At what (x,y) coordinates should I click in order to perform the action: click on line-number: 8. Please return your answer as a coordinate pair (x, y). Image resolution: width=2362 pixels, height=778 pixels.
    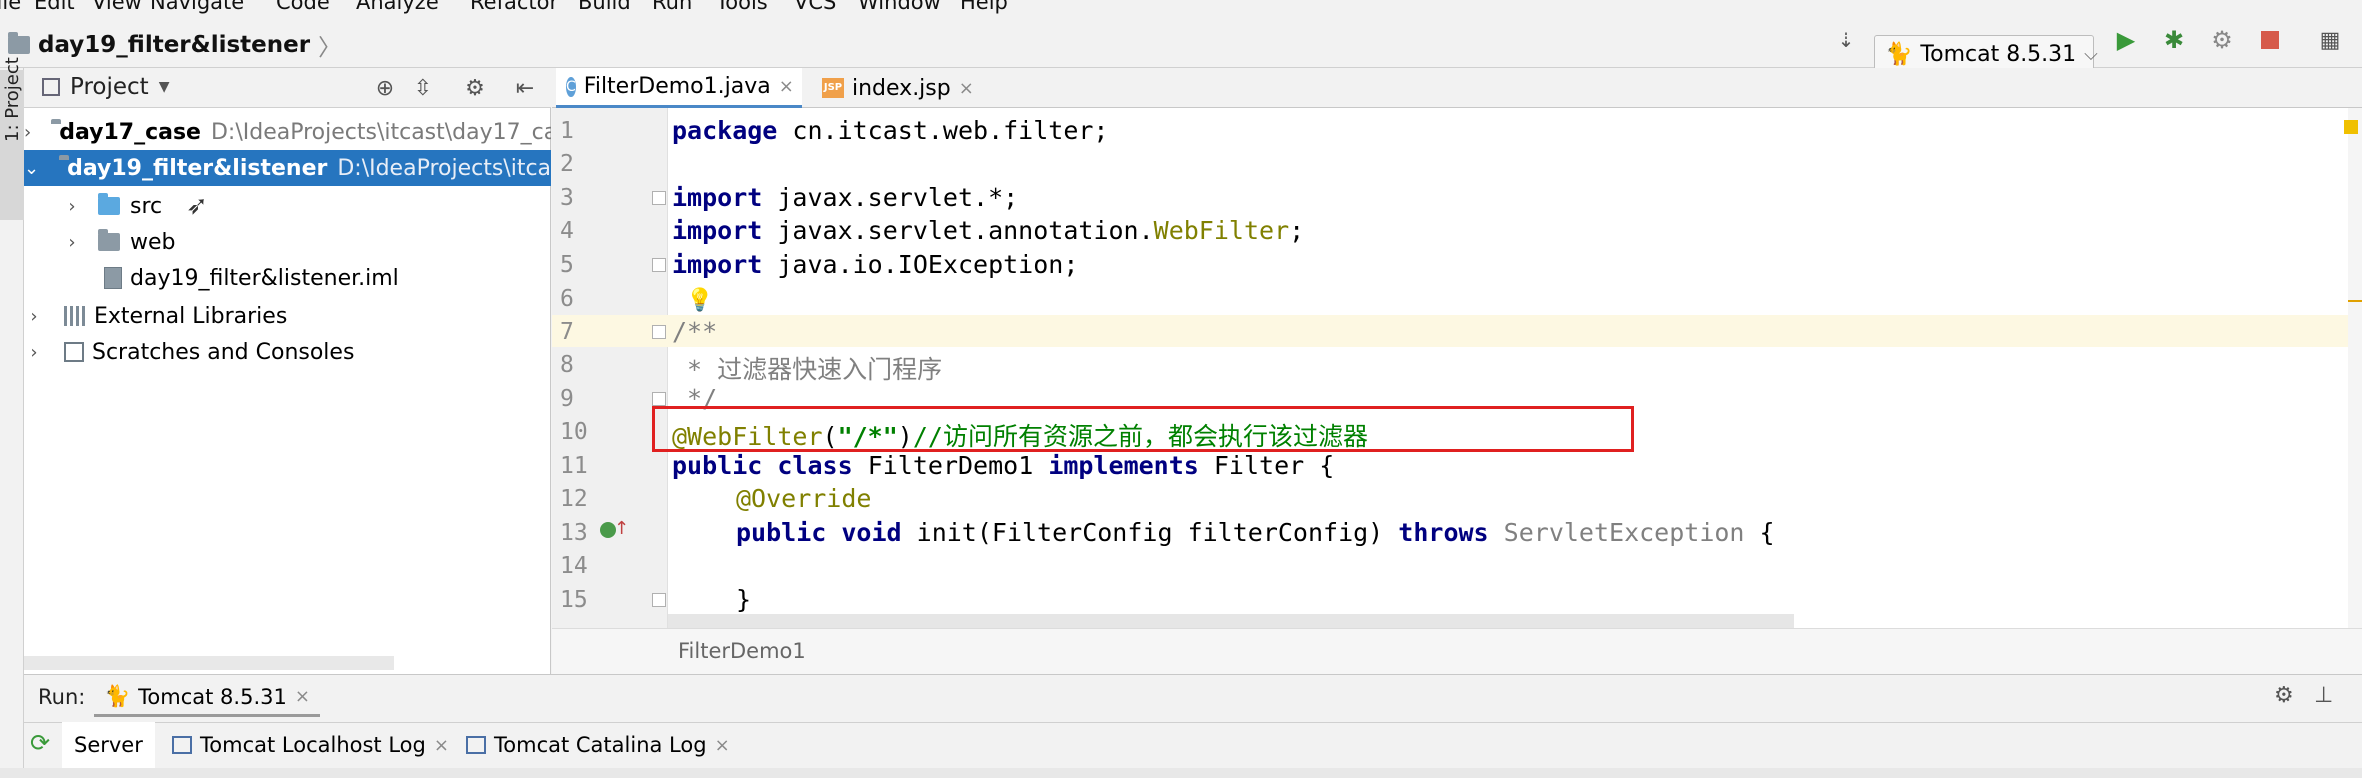
    Looking at the image, I should click on (567, 365).